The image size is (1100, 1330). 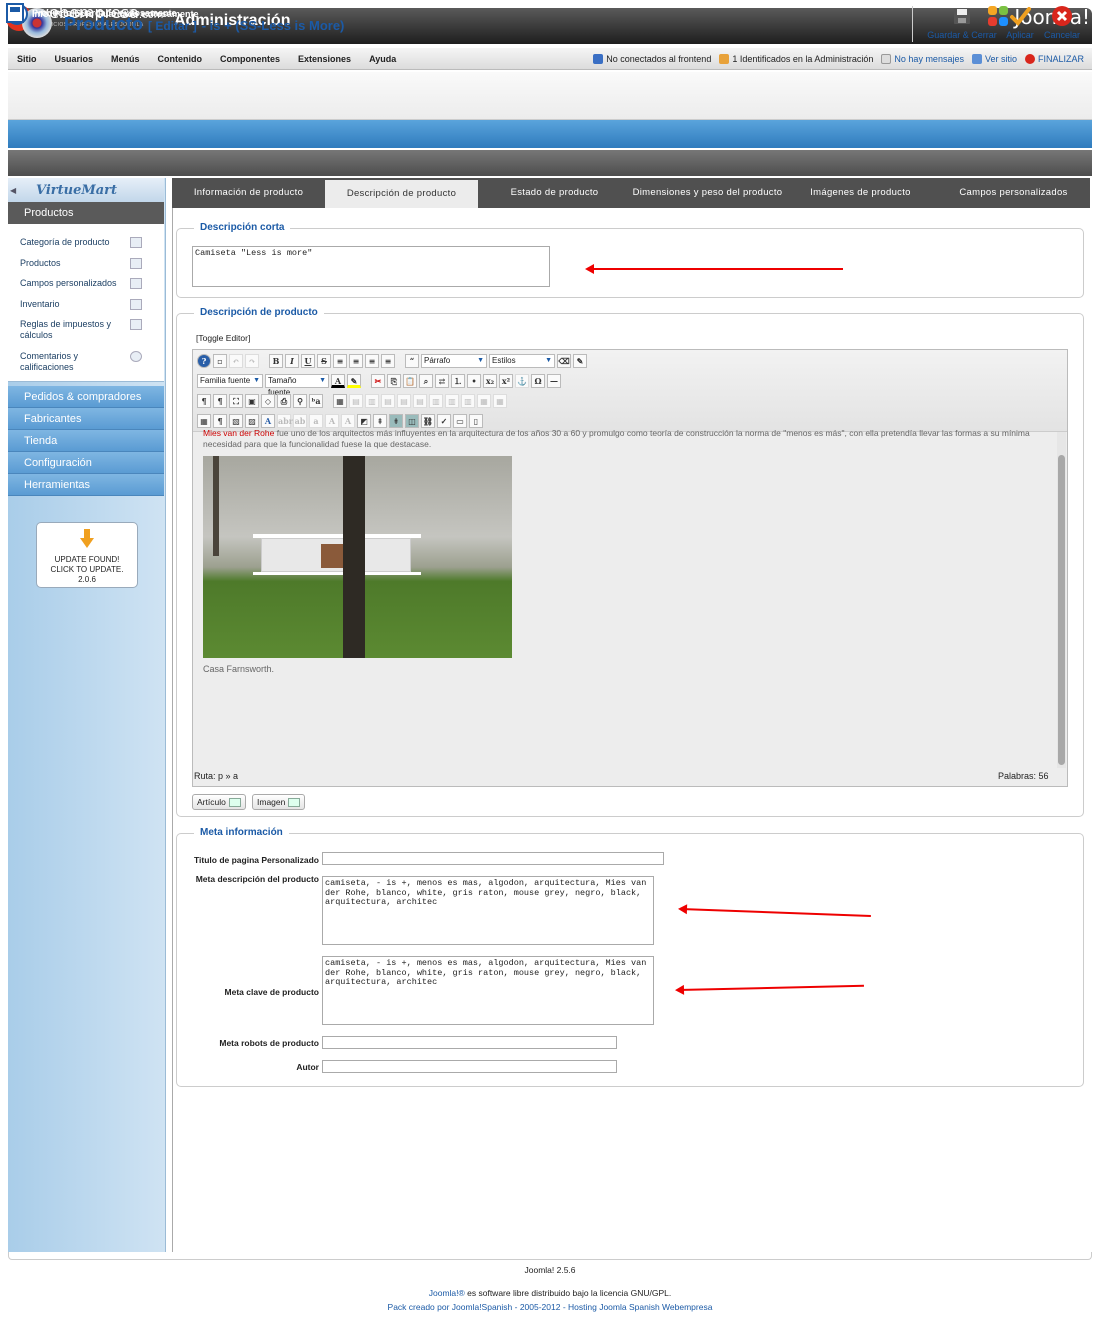 What do you see at coordinates (468, 401) in the screenshot?
I see `delete-col-icon: ▥` at bounding box center [468, 401].